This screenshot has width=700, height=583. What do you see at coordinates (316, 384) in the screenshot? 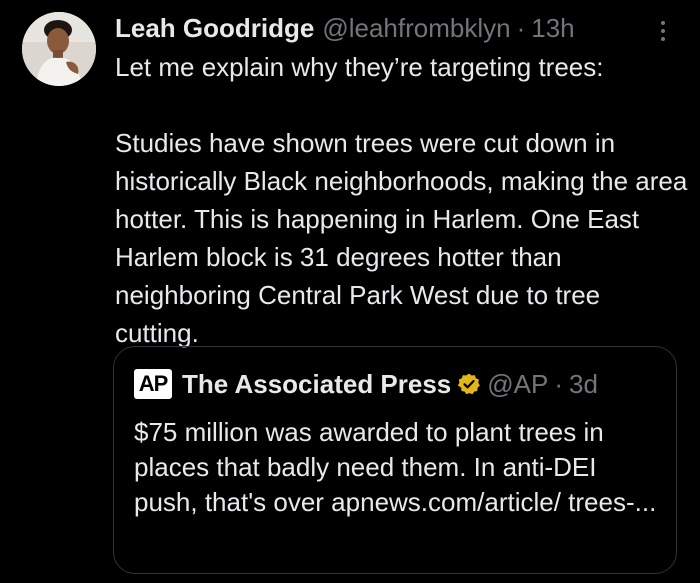
I see `quoted-author-name: The Associated Press` at bounding box center [316, 384].